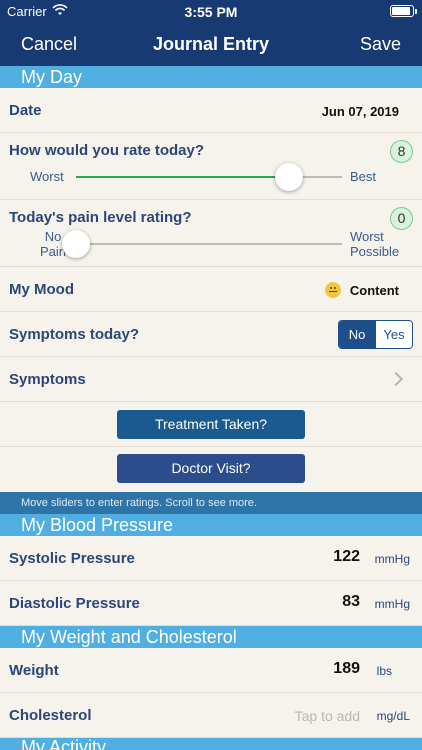  I want to click on pain-slider-thumb, so click(76, 244).